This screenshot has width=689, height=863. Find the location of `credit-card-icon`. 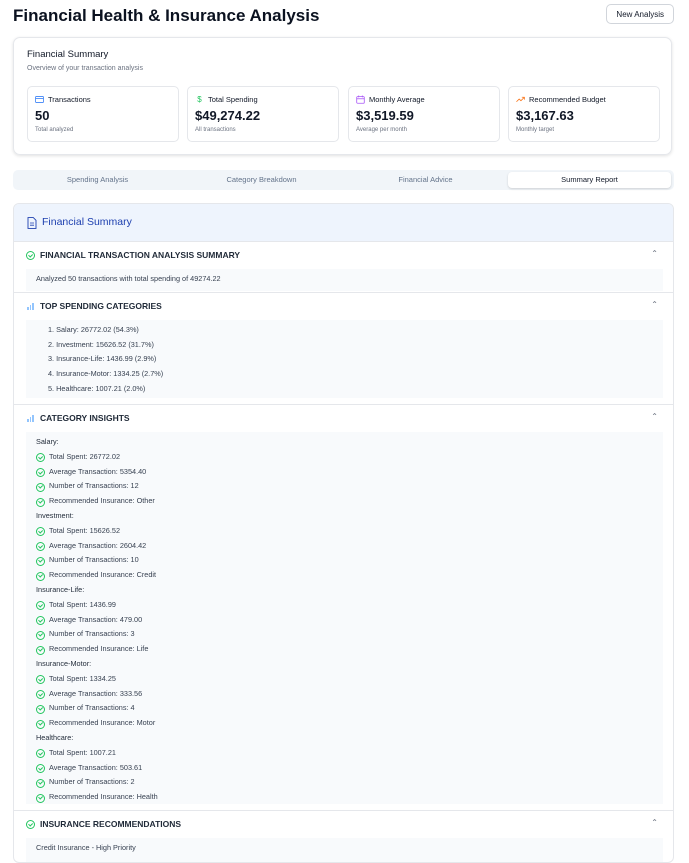

credit-card-icon is located at coordinates (39, 99).